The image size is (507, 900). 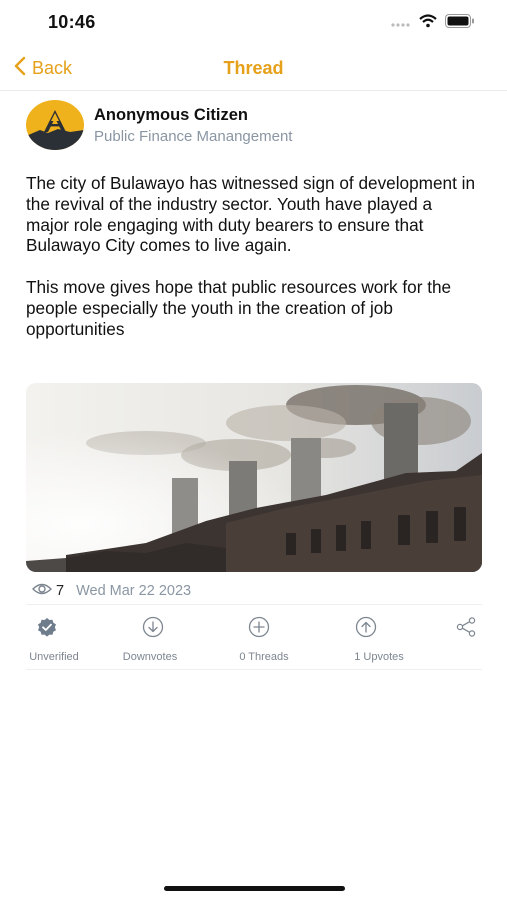 What do you see at coordinates (193, 115) in the screenshot?
I see `author-name: Anonymous Citizen` at bounding box center [193, 115].